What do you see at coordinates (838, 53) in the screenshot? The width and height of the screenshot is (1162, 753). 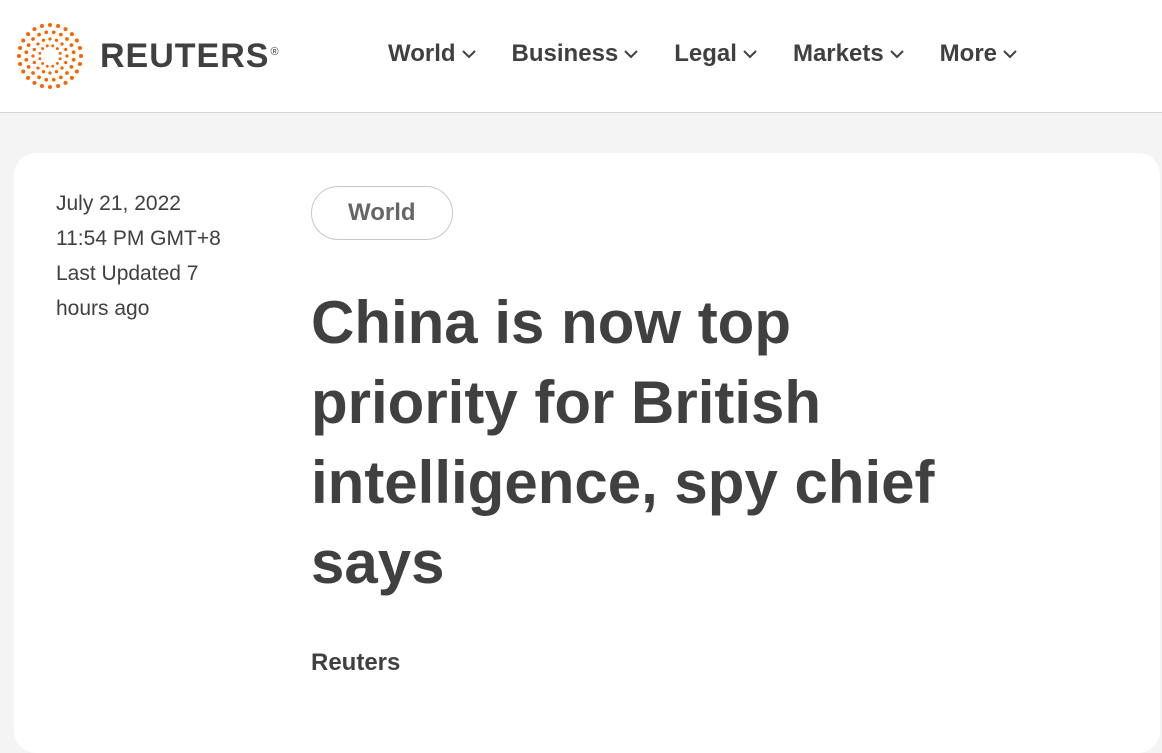 I see `nav-item-label: Markets` at bounding box center [838, 53].